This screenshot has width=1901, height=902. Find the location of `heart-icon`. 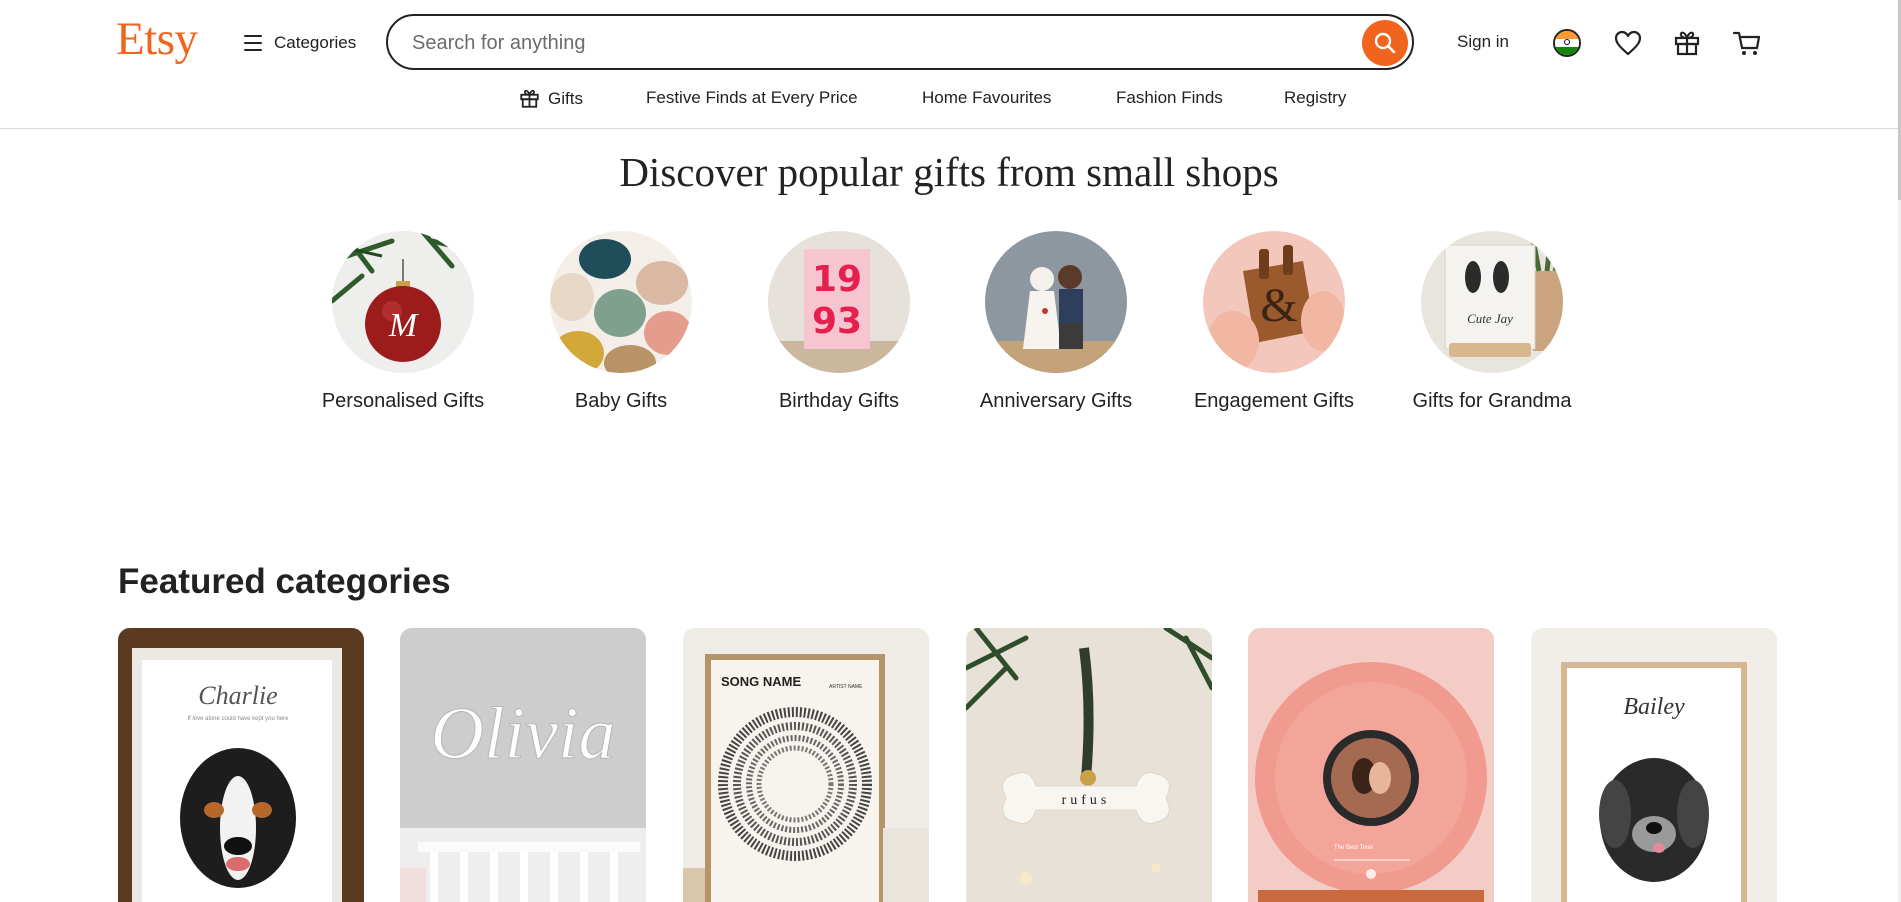

heart-icon is located at coordinates (1628, 43).